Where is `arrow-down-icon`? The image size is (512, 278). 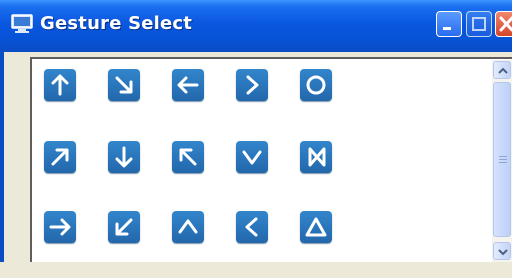 arrow-down-icon is located at coordinates (124, 157).